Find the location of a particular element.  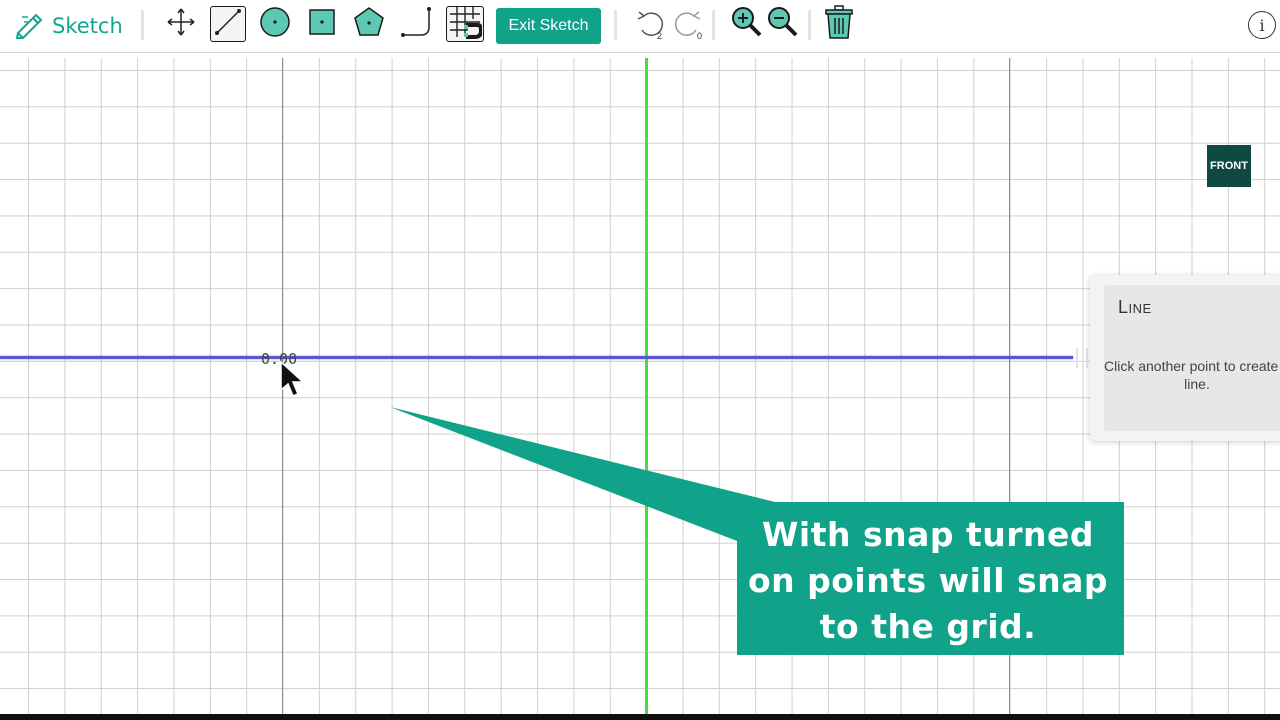

circle-tool-button is located at coordinates (275, 24).